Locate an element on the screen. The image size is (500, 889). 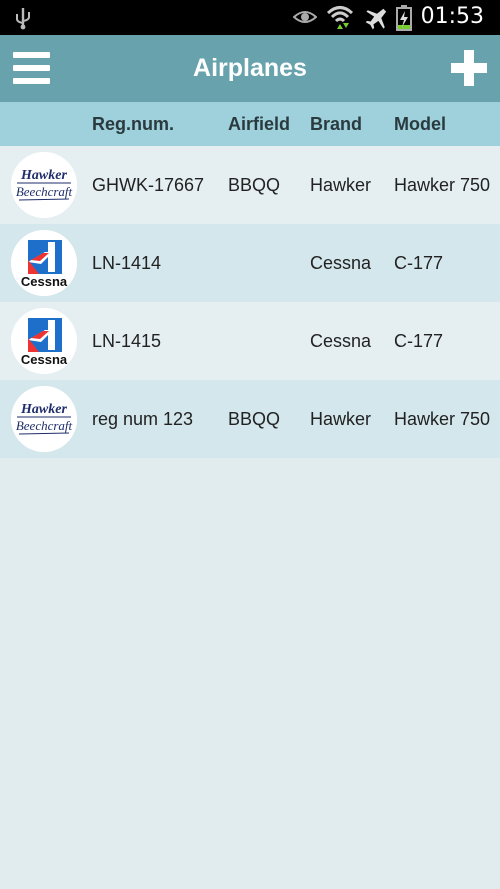
page-title: Airplanes is located at coordinates (250, 68).